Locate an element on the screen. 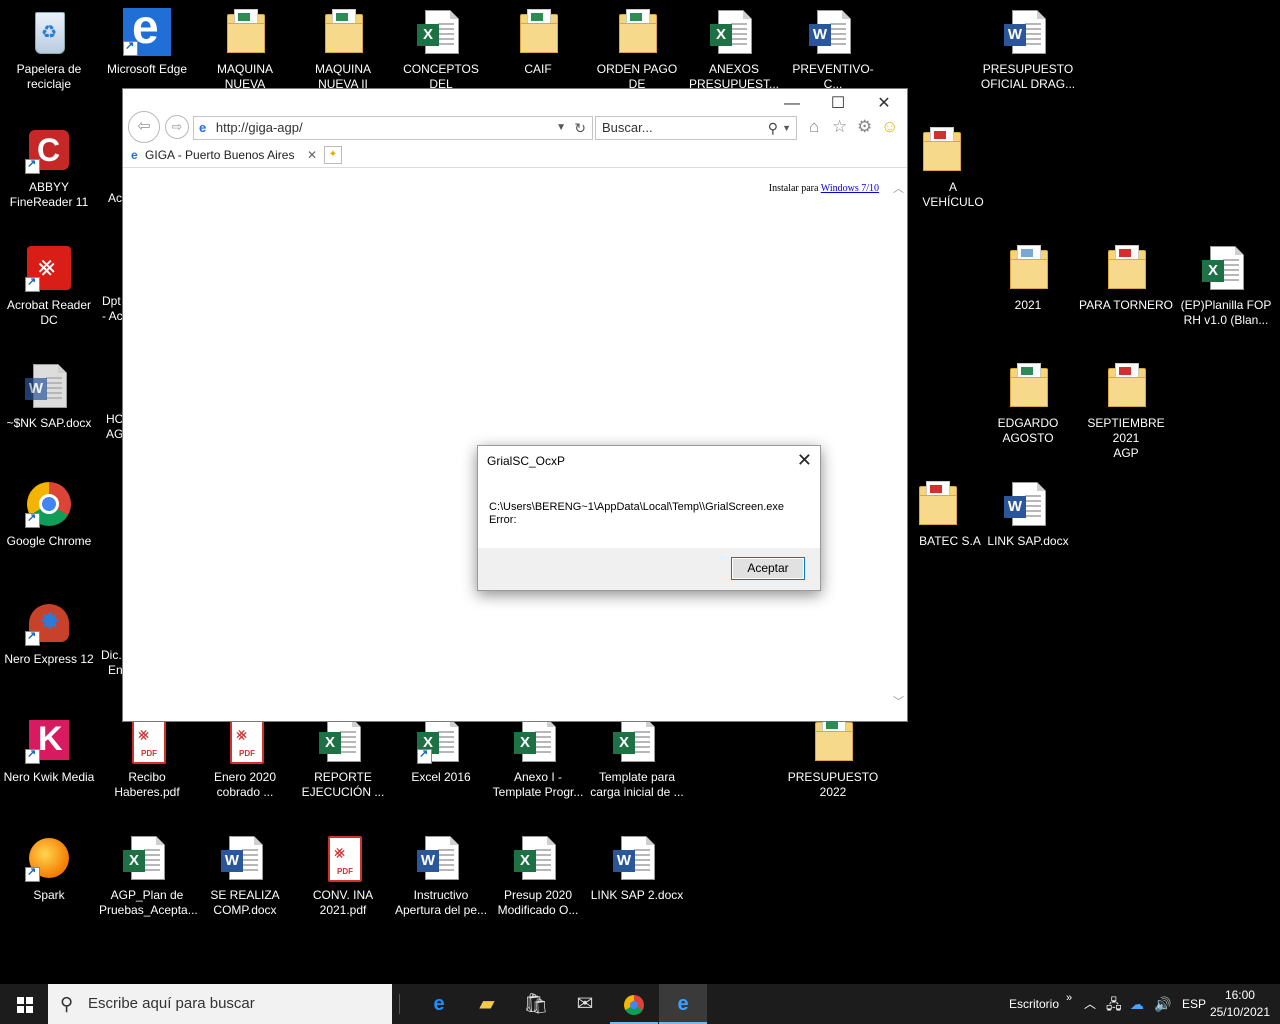 This screenshot has width=1280, height=1024. desktop-icon-link-sap: W LINK SAP.docx is located at coordinates (1028, 514).